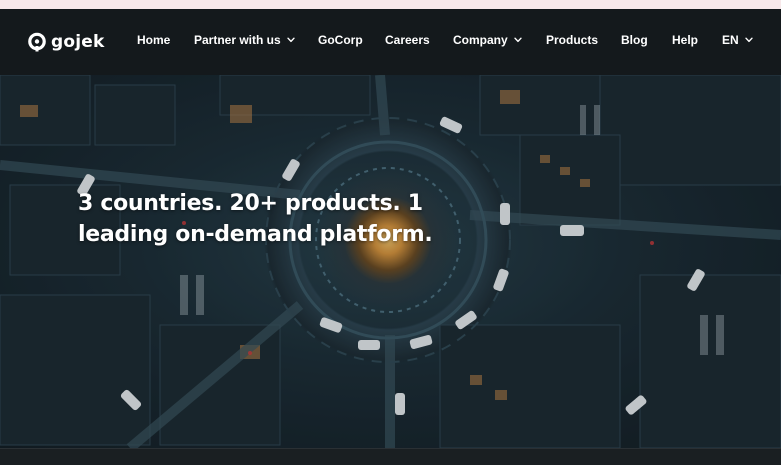 The height and width of the screenshot is (465, 781). I want to click on nav-gocorp-label: GoCorp, so click(340, 40).